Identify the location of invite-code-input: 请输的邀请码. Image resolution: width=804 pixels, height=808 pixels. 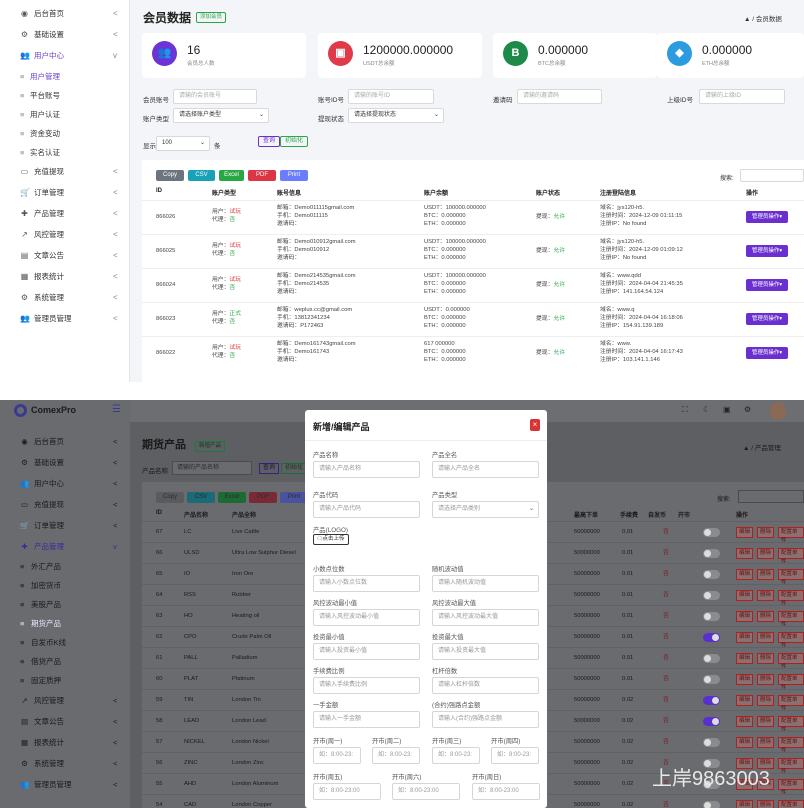
(559, 96).